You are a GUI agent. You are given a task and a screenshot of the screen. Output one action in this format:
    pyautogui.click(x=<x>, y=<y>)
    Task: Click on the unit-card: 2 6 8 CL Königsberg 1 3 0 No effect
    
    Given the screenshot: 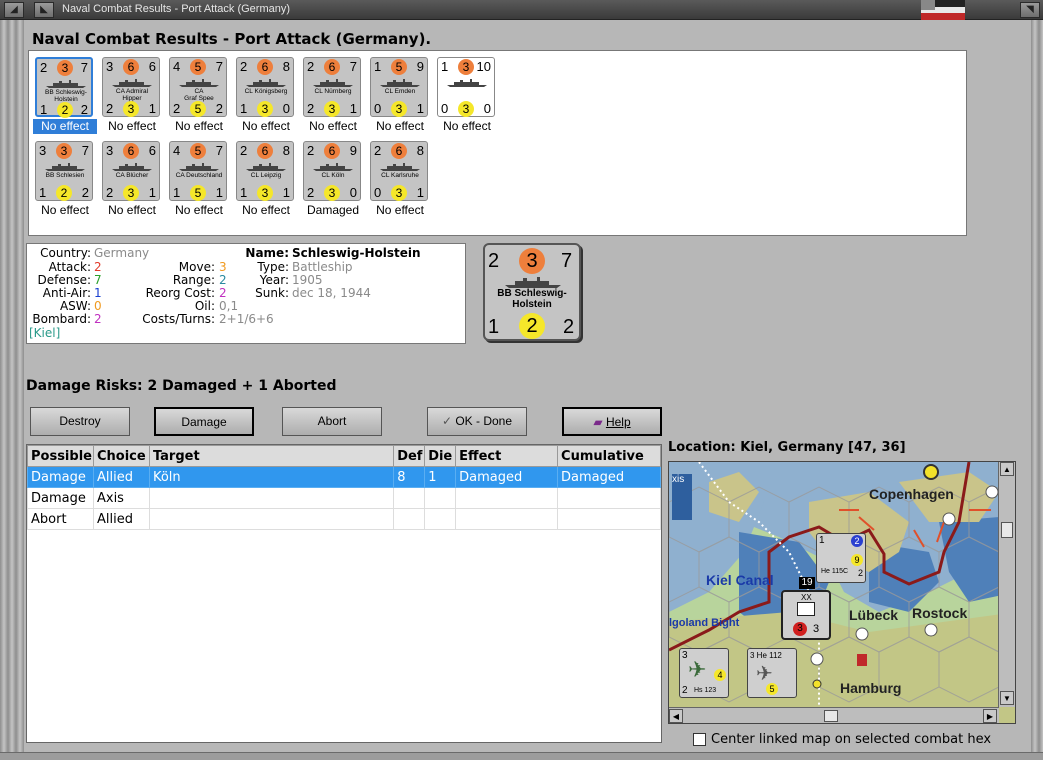 What is the action you would take?
    pyautogui.click(x=265, y=98)
    